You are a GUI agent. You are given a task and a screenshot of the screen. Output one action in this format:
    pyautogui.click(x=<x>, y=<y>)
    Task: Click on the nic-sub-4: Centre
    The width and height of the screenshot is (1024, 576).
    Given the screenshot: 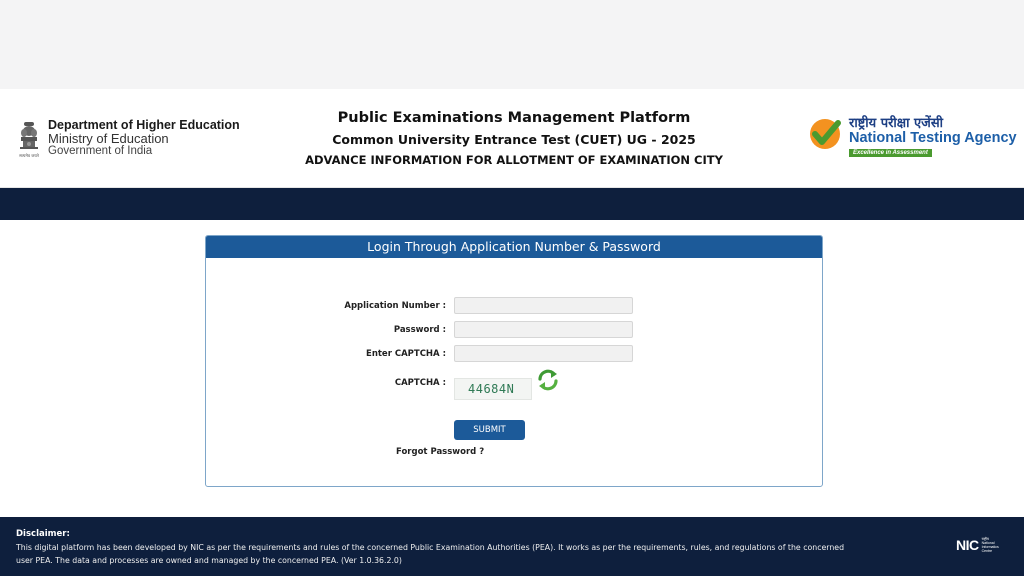 What is the action you would take?
    pyautogui.click(x=987, y=551)
    